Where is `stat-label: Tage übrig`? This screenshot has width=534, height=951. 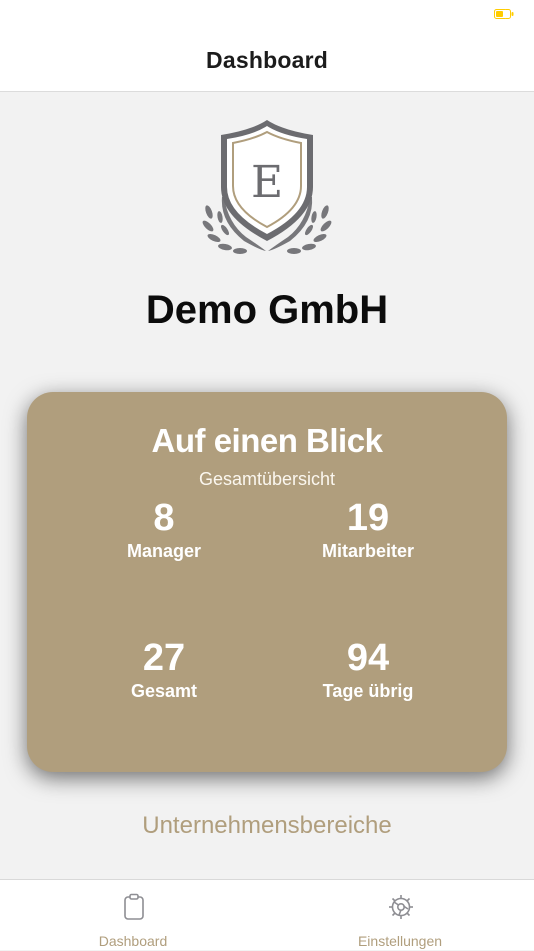
stat-label: Tage übrig is located at coordinates (368, 691).